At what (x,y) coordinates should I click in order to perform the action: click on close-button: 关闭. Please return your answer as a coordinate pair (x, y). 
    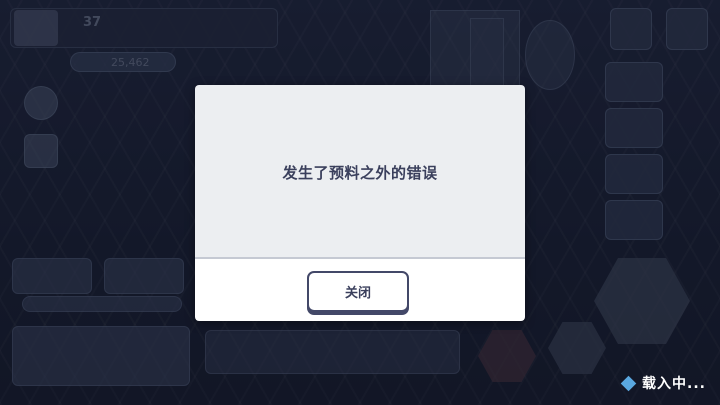
    Looking at the image, I should click on (358, 291).